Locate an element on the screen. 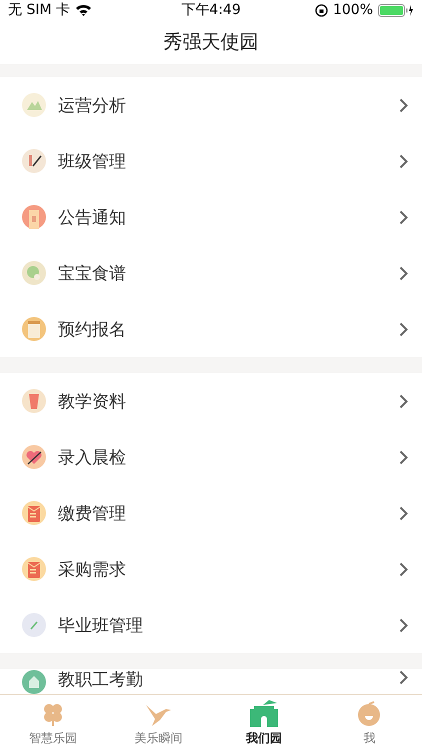  nav-title: 秀强天使园 is located at coordinates (211, 42).